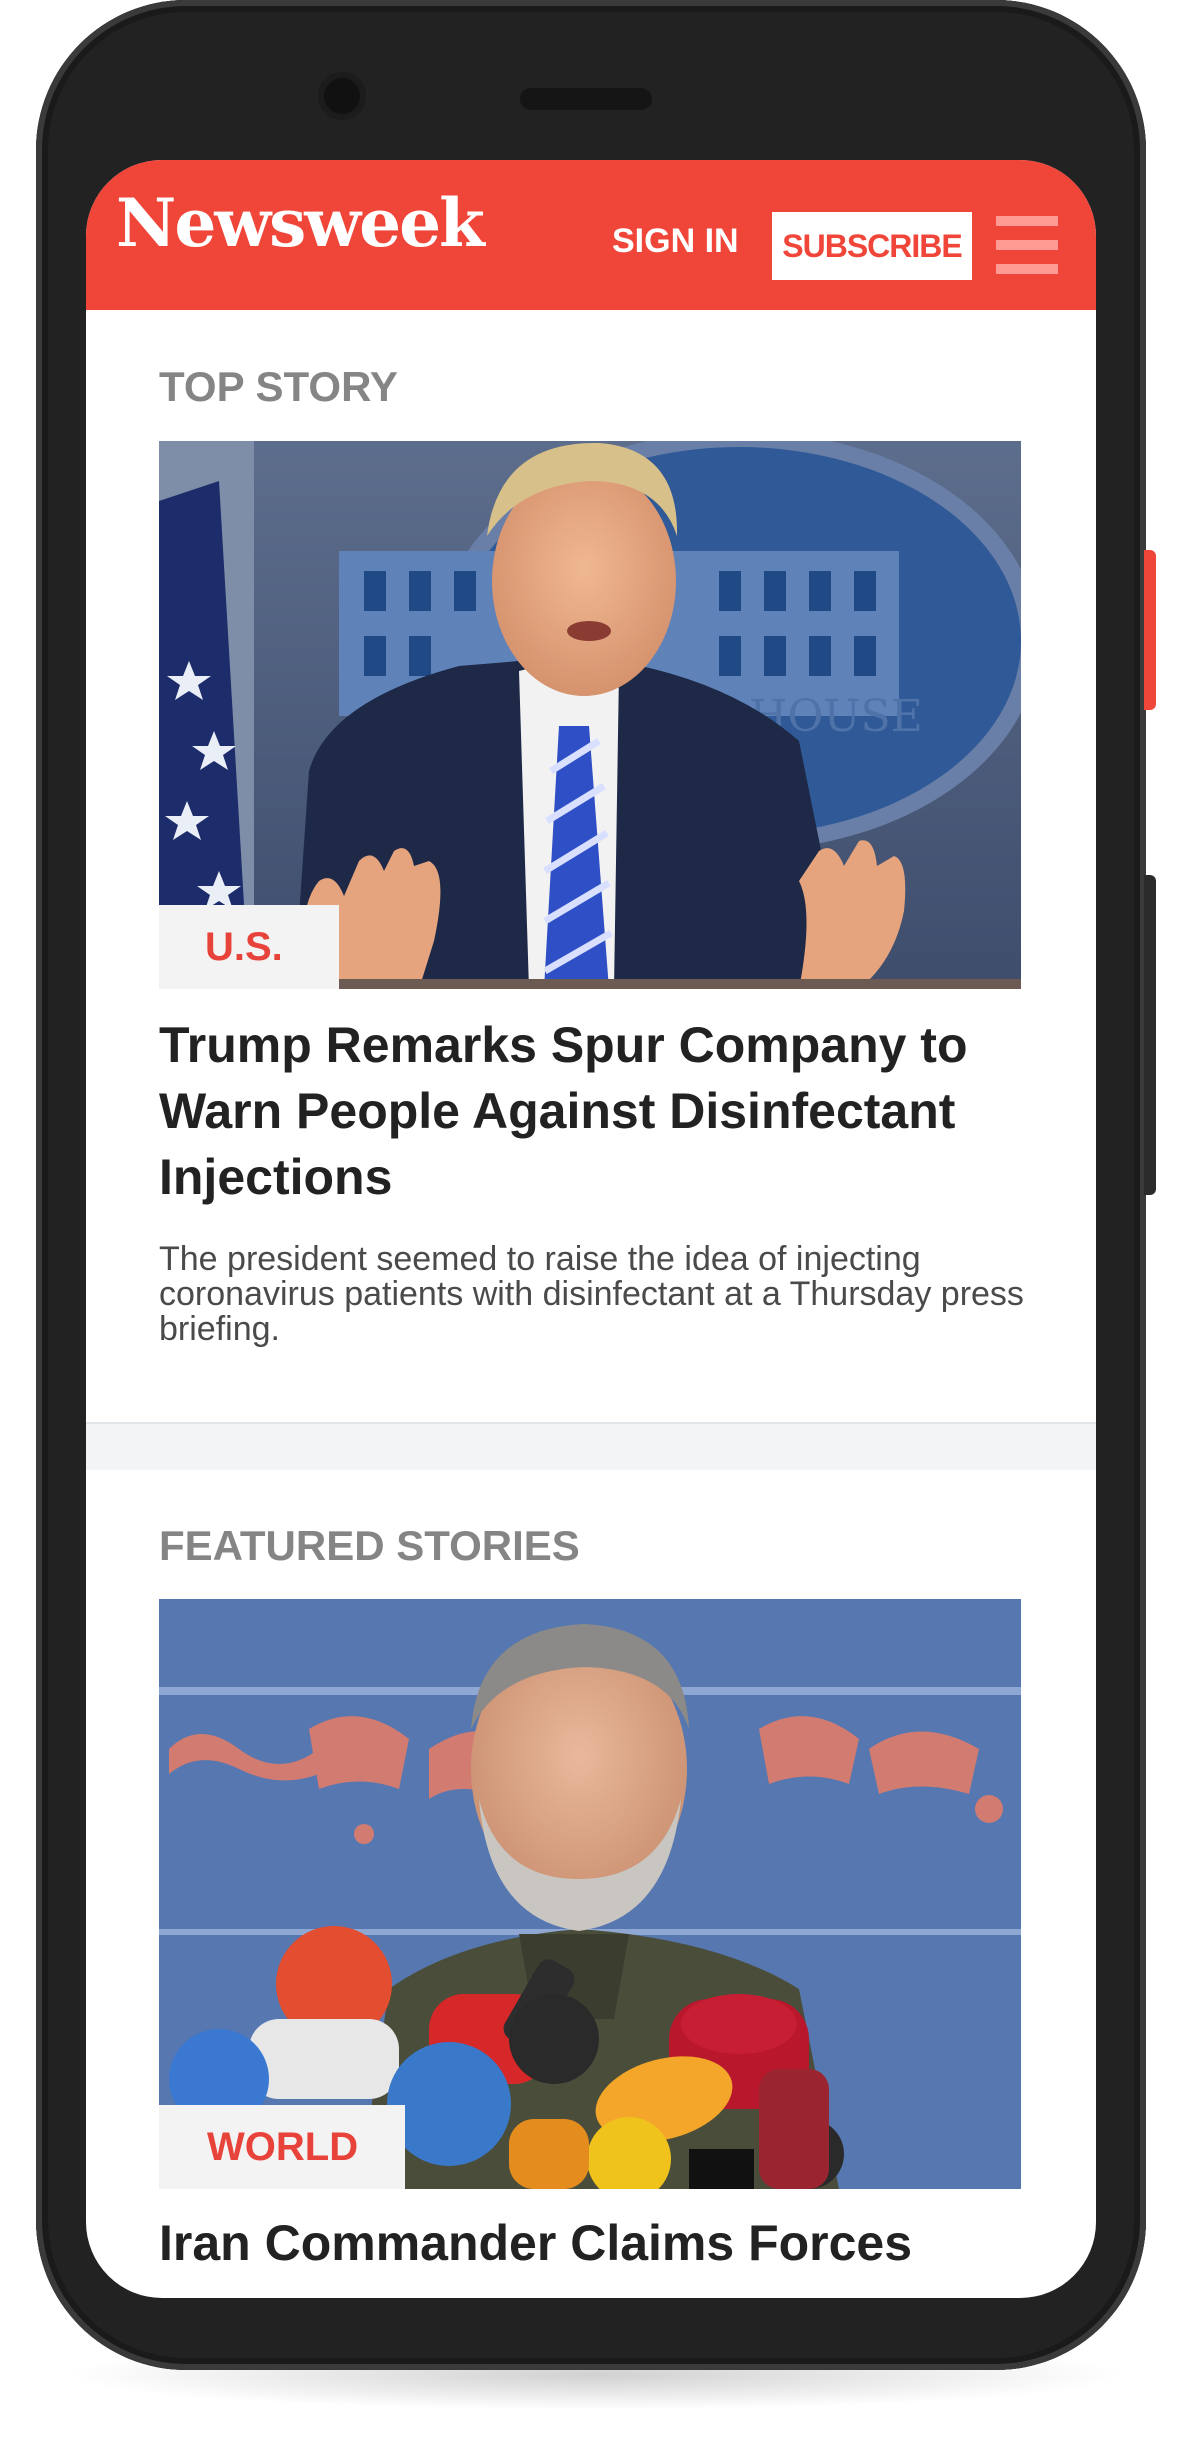 Image resolution: width=1185 pixels, height=2439 pixels. What do you see at coordinates (300, 223) in the screenshot?
I see `newsweek-logo: Newsweek` at bounding box center [300, 223].